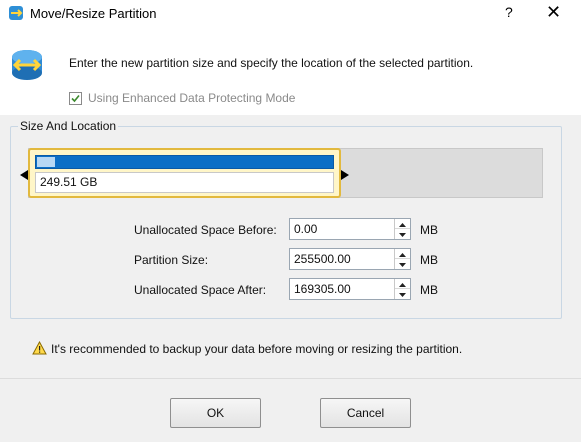 The height and width of the screenshot is (442, 581). I want to click on unallocated-before-field, so click(350, 229).